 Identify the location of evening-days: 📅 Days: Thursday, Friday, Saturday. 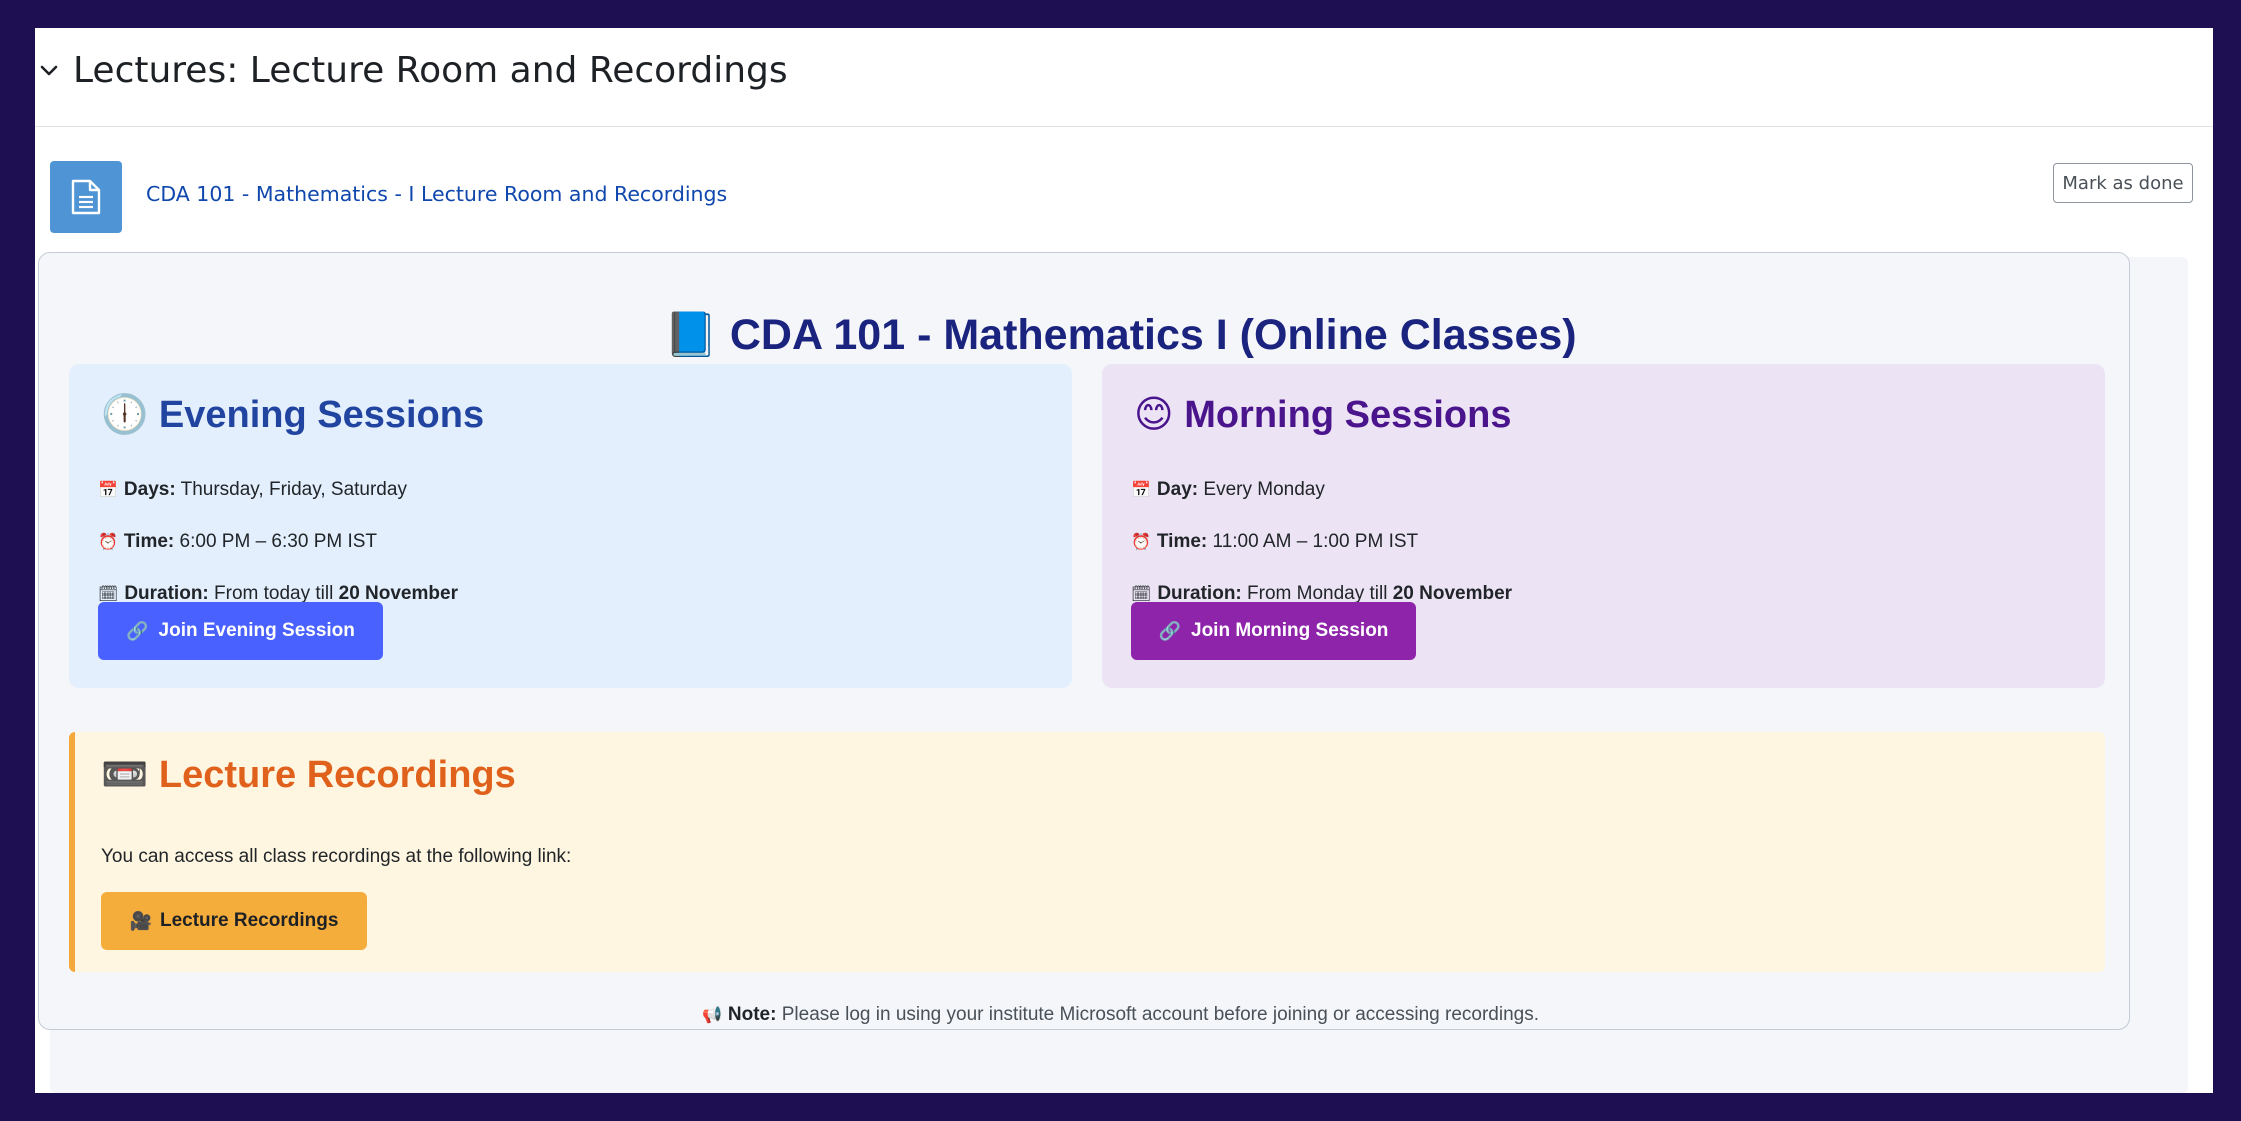
(252, 490).